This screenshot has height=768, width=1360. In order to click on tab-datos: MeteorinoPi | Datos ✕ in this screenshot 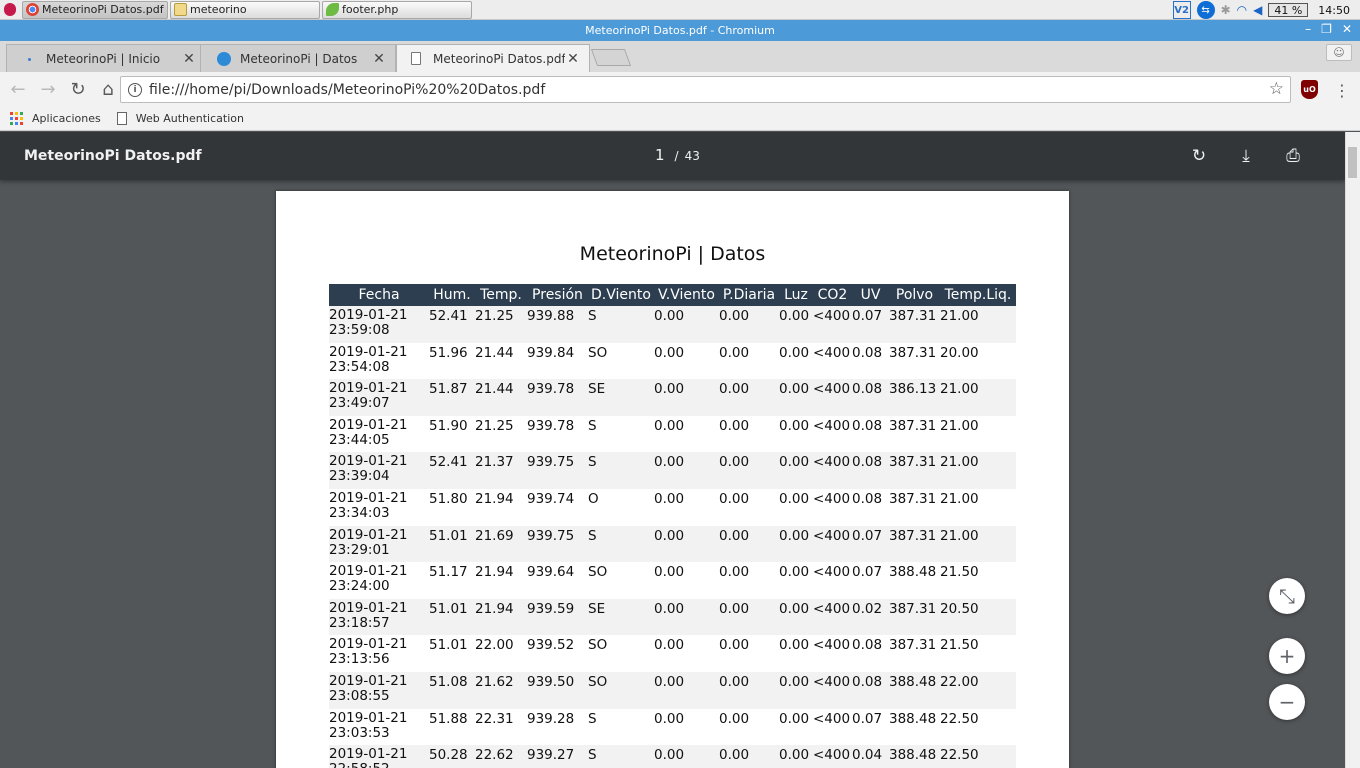, I will do `click(298, 58)`.